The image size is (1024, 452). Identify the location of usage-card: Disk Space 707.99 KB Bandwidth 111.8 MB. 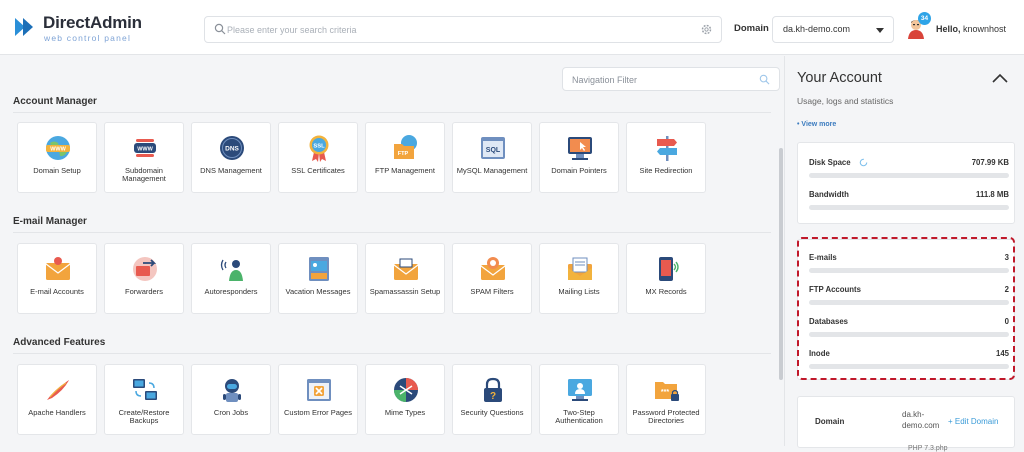
(906, 183).